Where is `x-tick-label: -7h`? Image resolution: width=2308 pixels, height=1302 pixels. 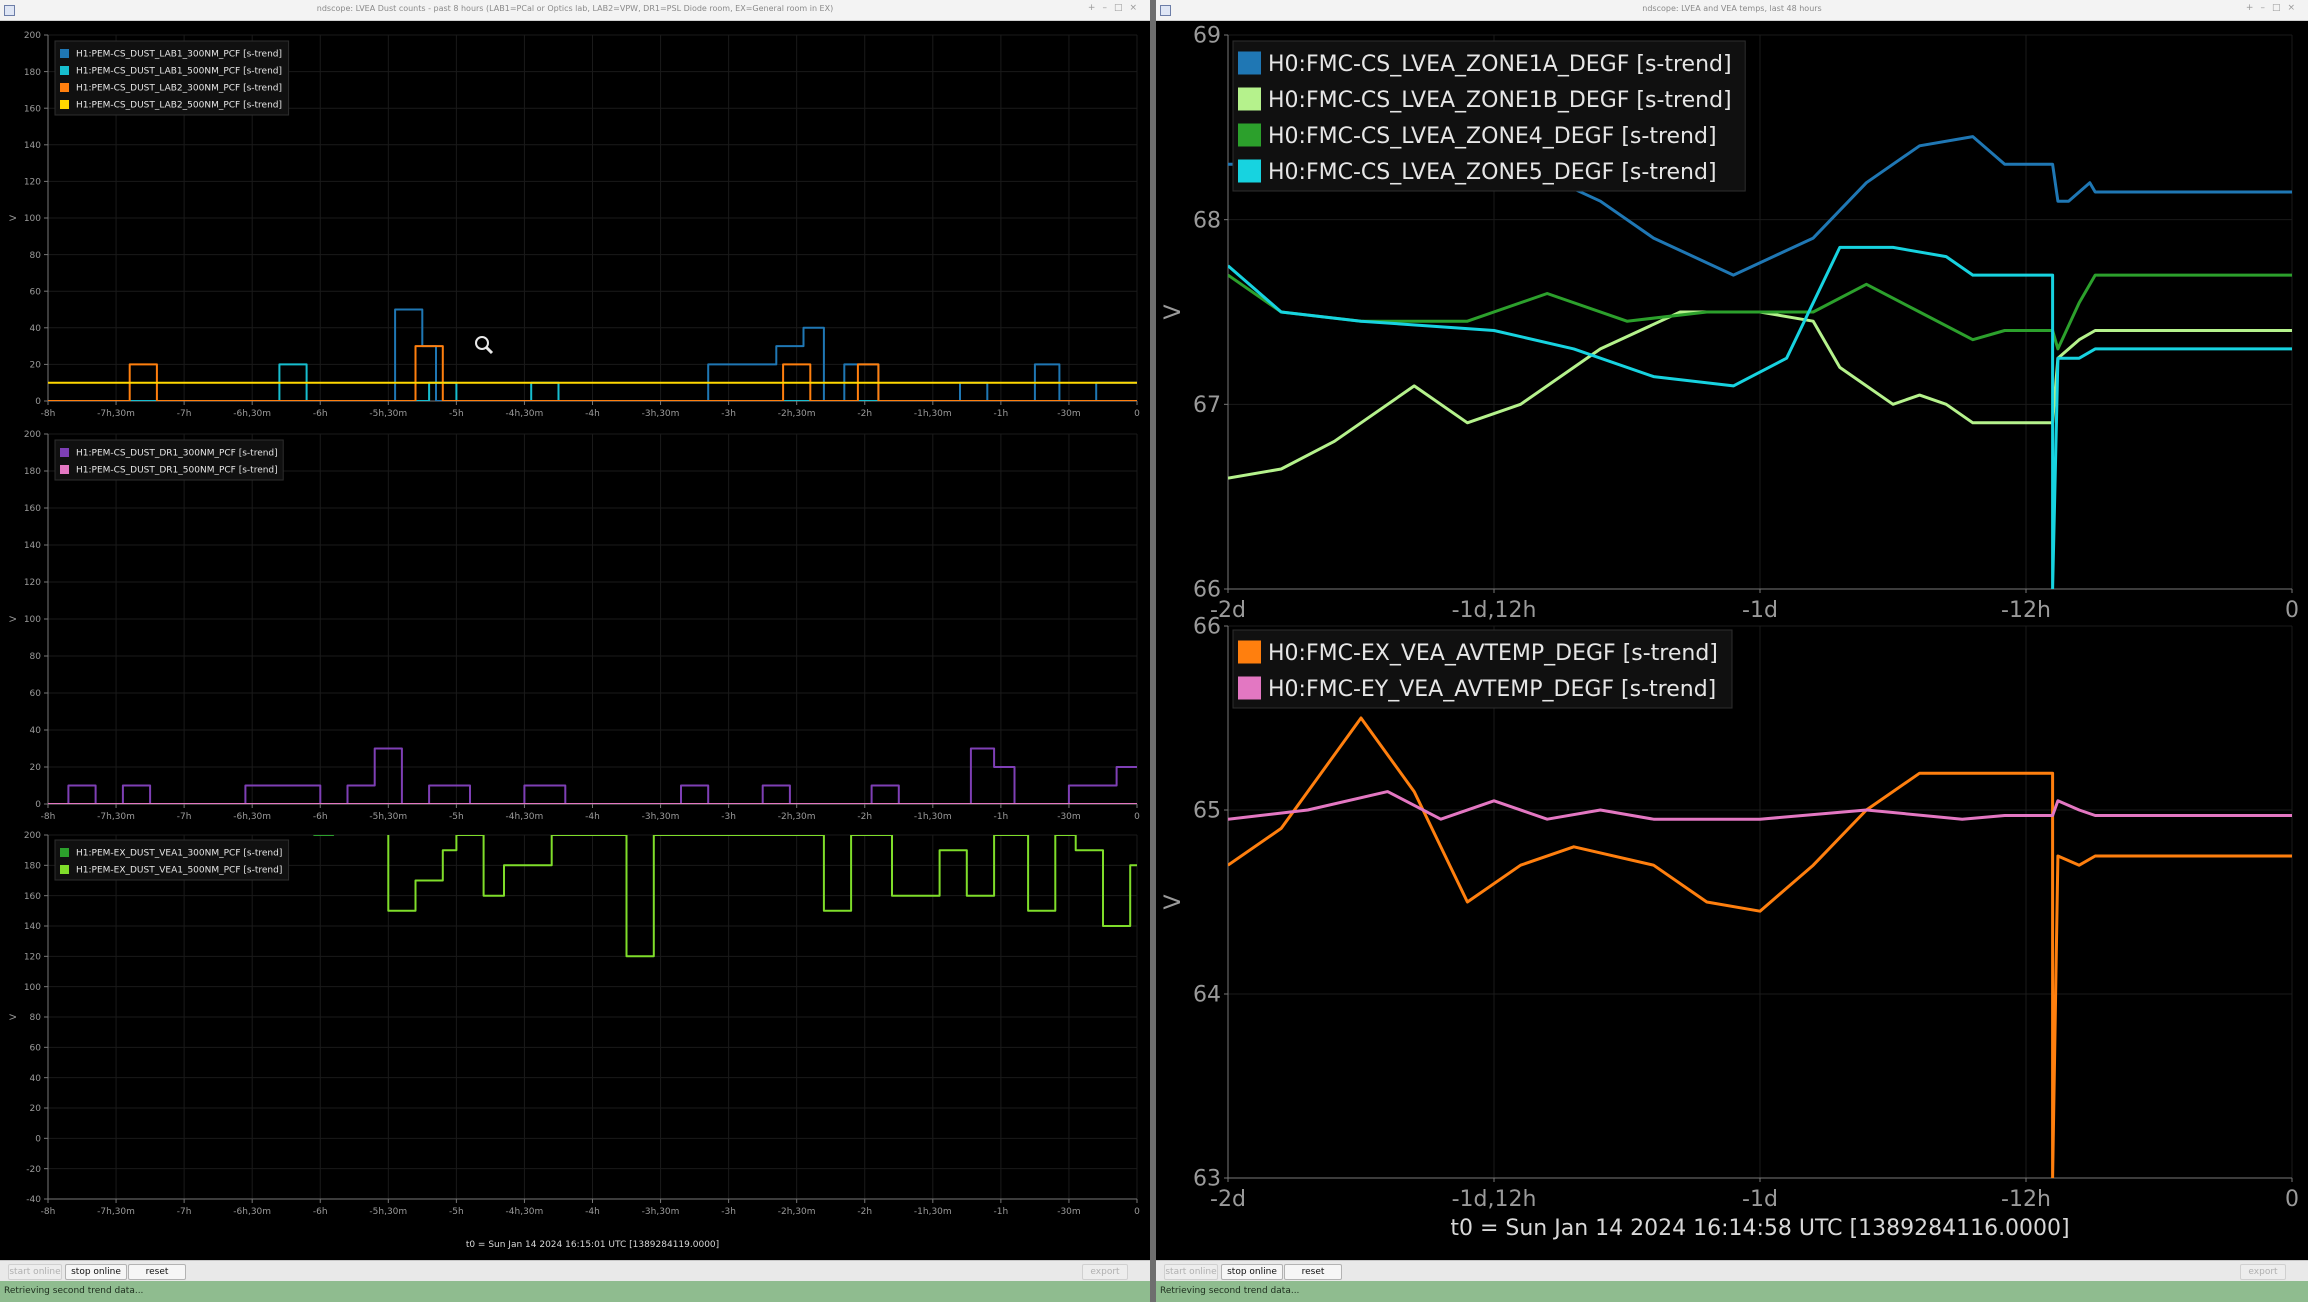
x-tick-label: -7h is located at coordinates (184, 1212).